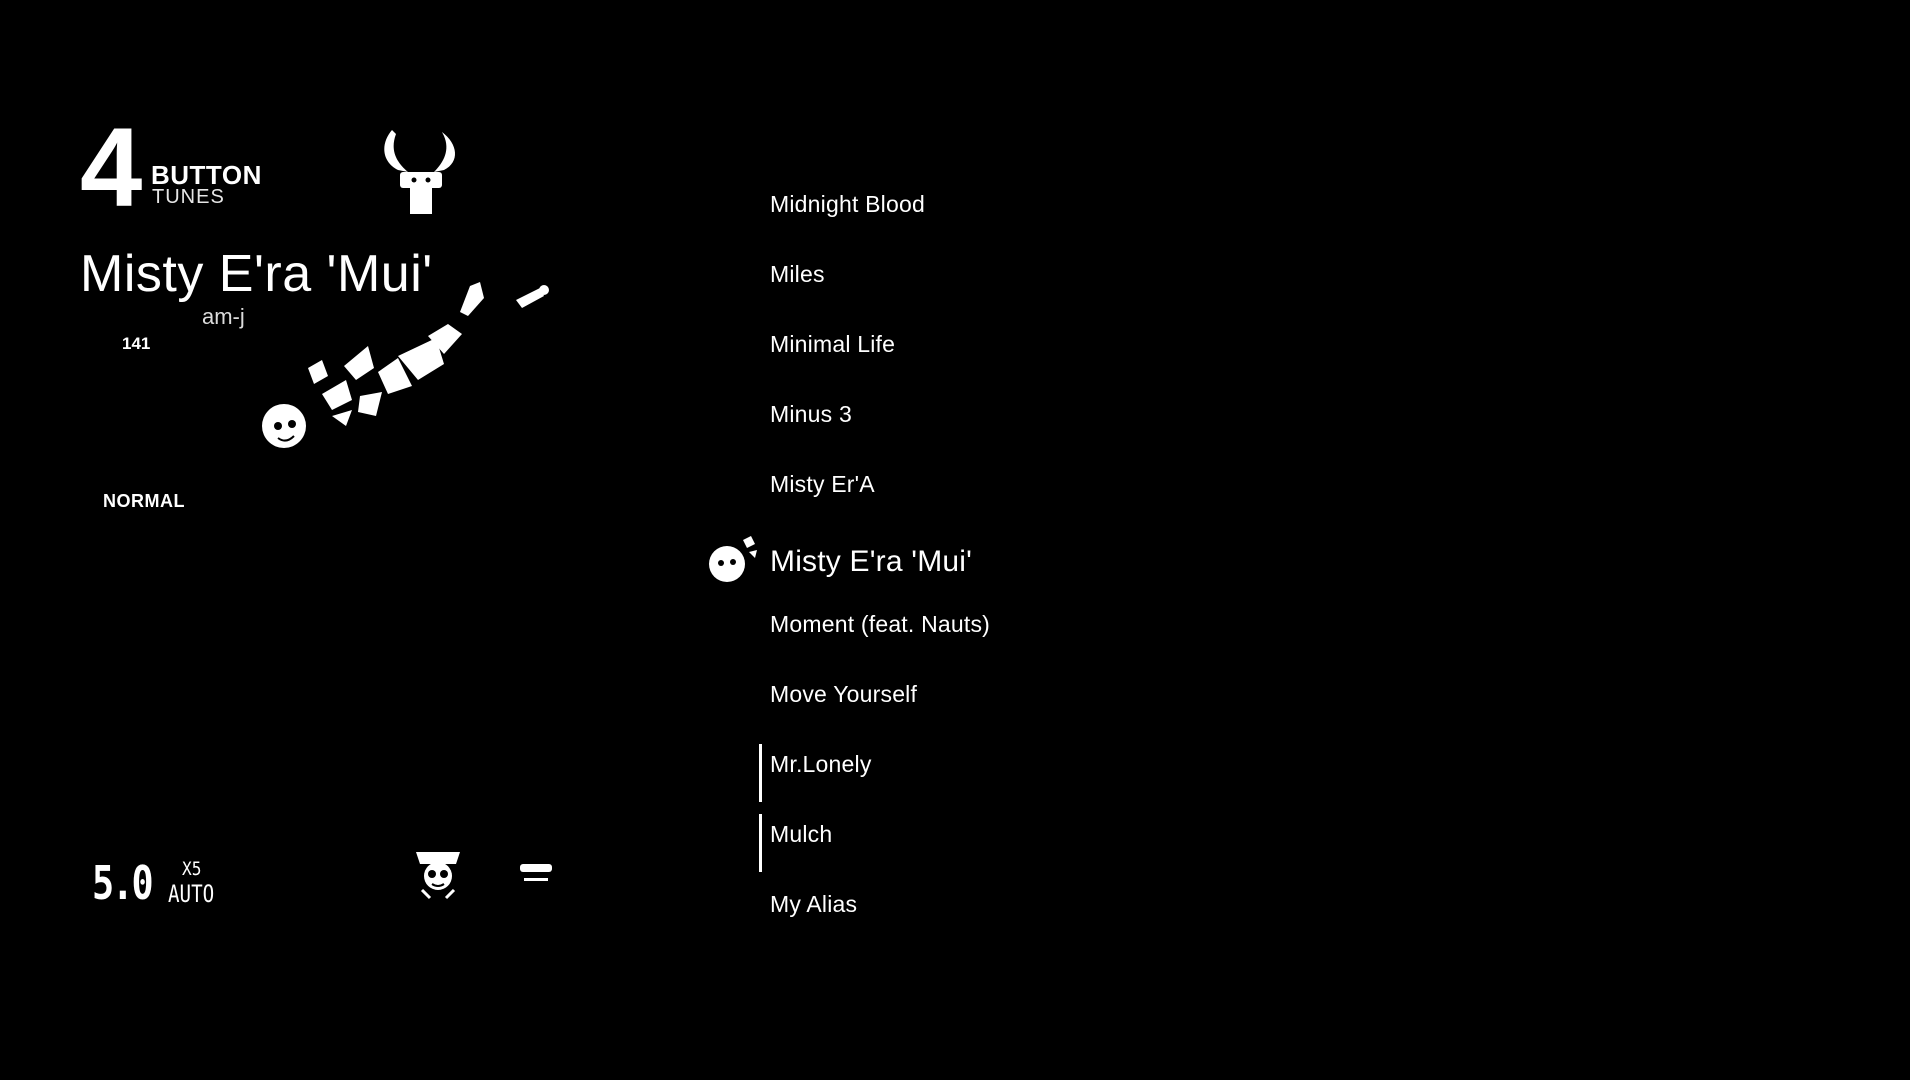 Image resolution: width=1910 pixels, height=1080 pixels. I want to click on song-list-item: Move Yourself, so click(843, 694).